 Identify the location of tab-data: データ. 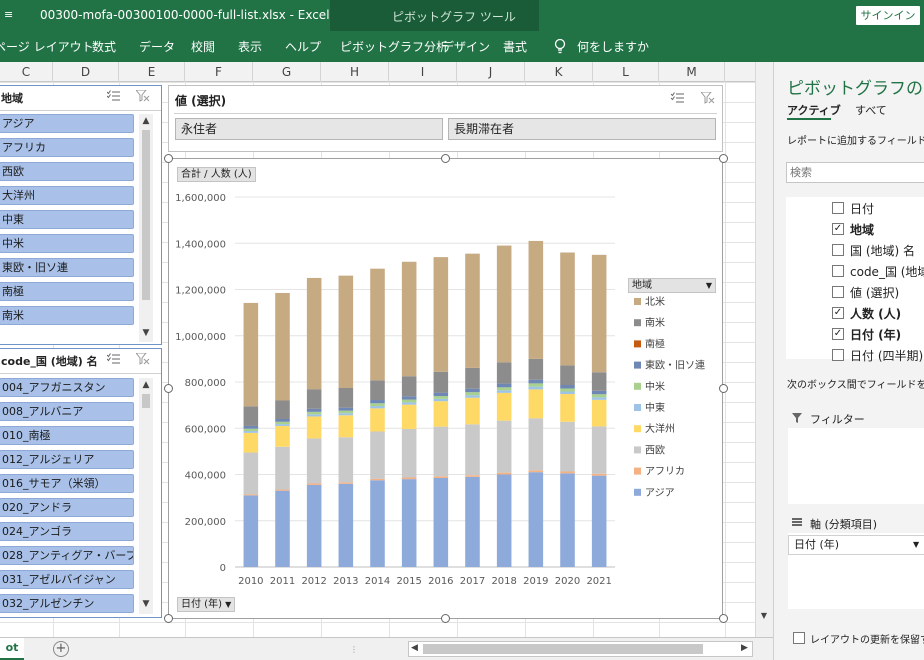
(157, 46).